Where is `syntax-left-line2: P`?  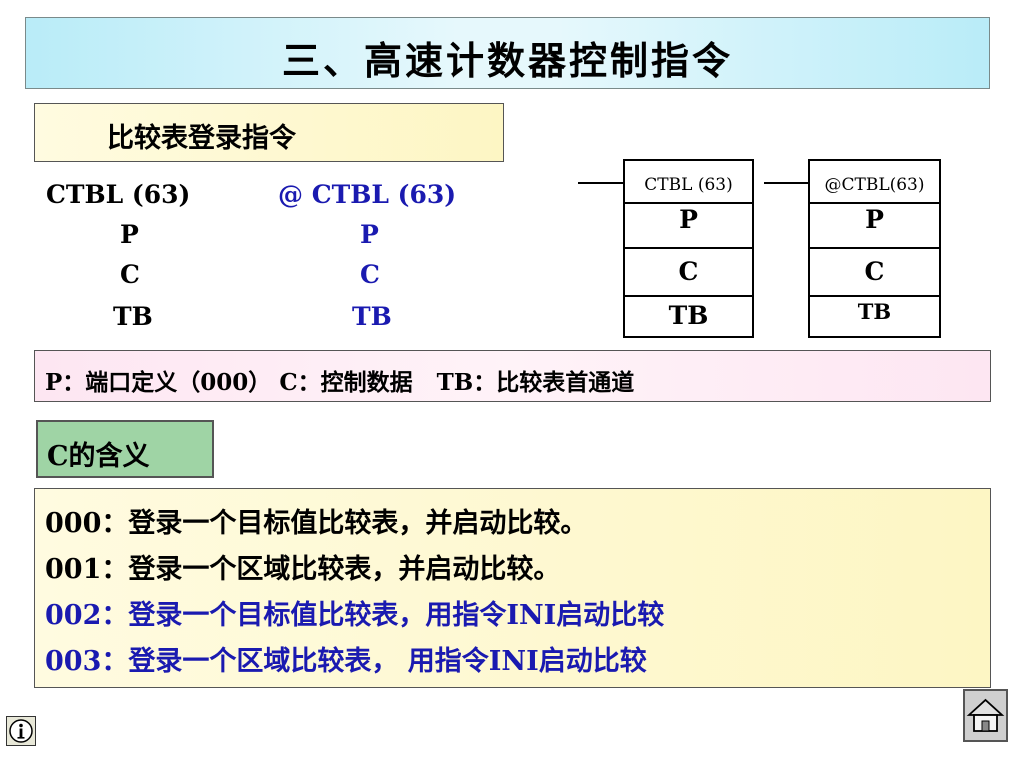
syntax-left-line2: P is located at coordinates (129, 234).